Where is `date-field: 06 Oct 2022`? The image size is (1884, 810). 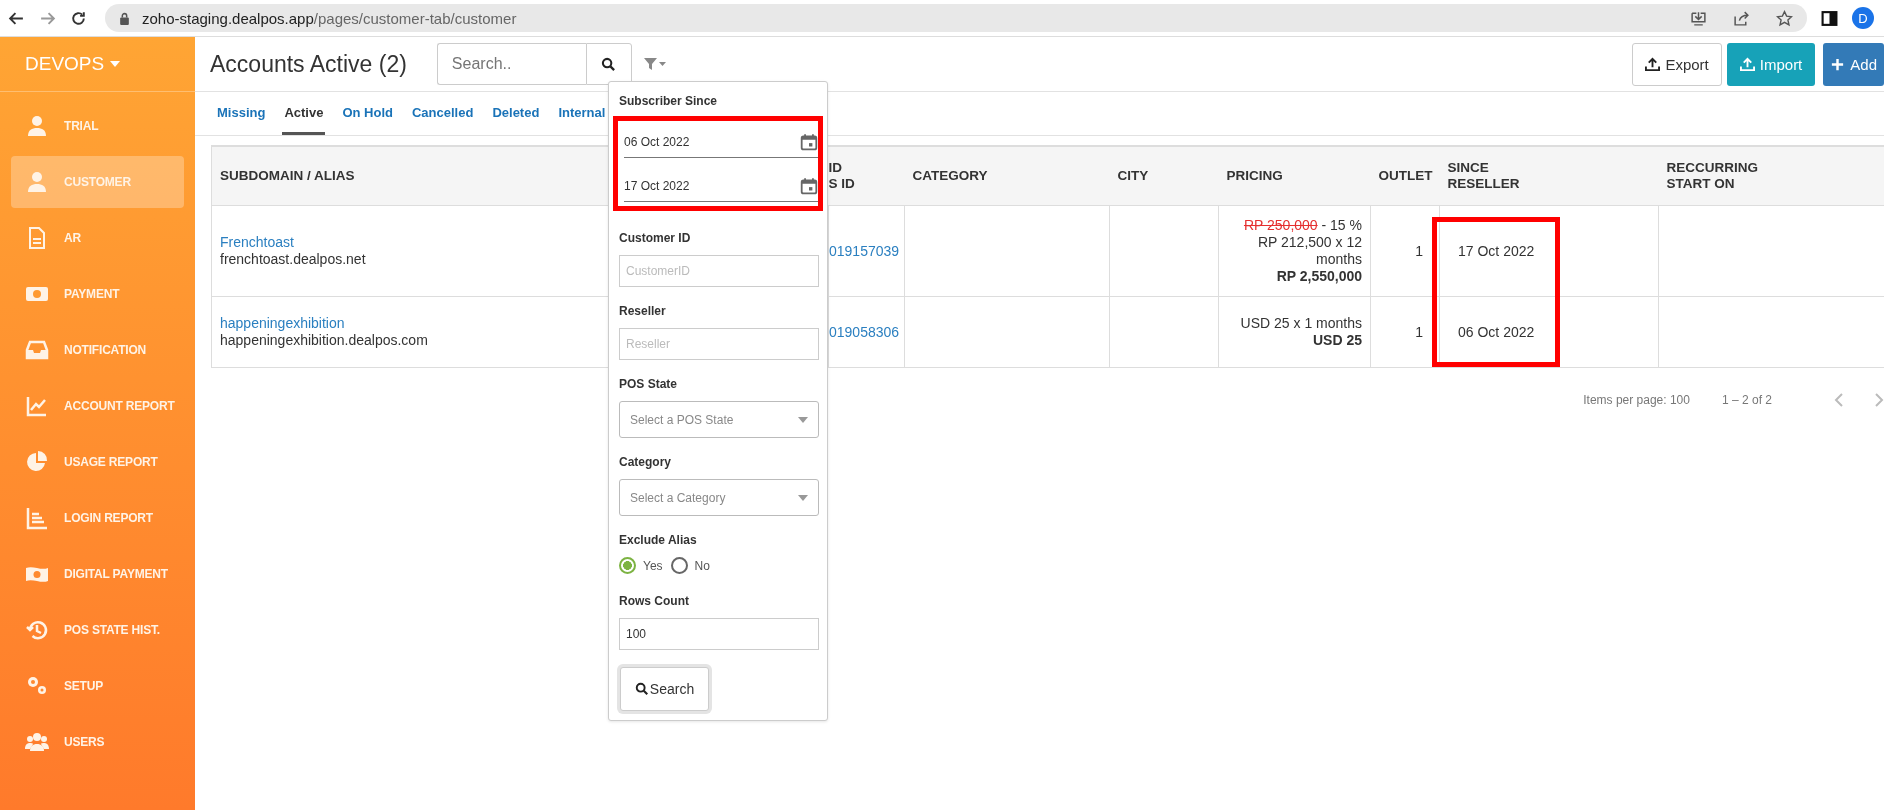 date-field: 06 Oct 2022 is located at coordinates (721, 142).